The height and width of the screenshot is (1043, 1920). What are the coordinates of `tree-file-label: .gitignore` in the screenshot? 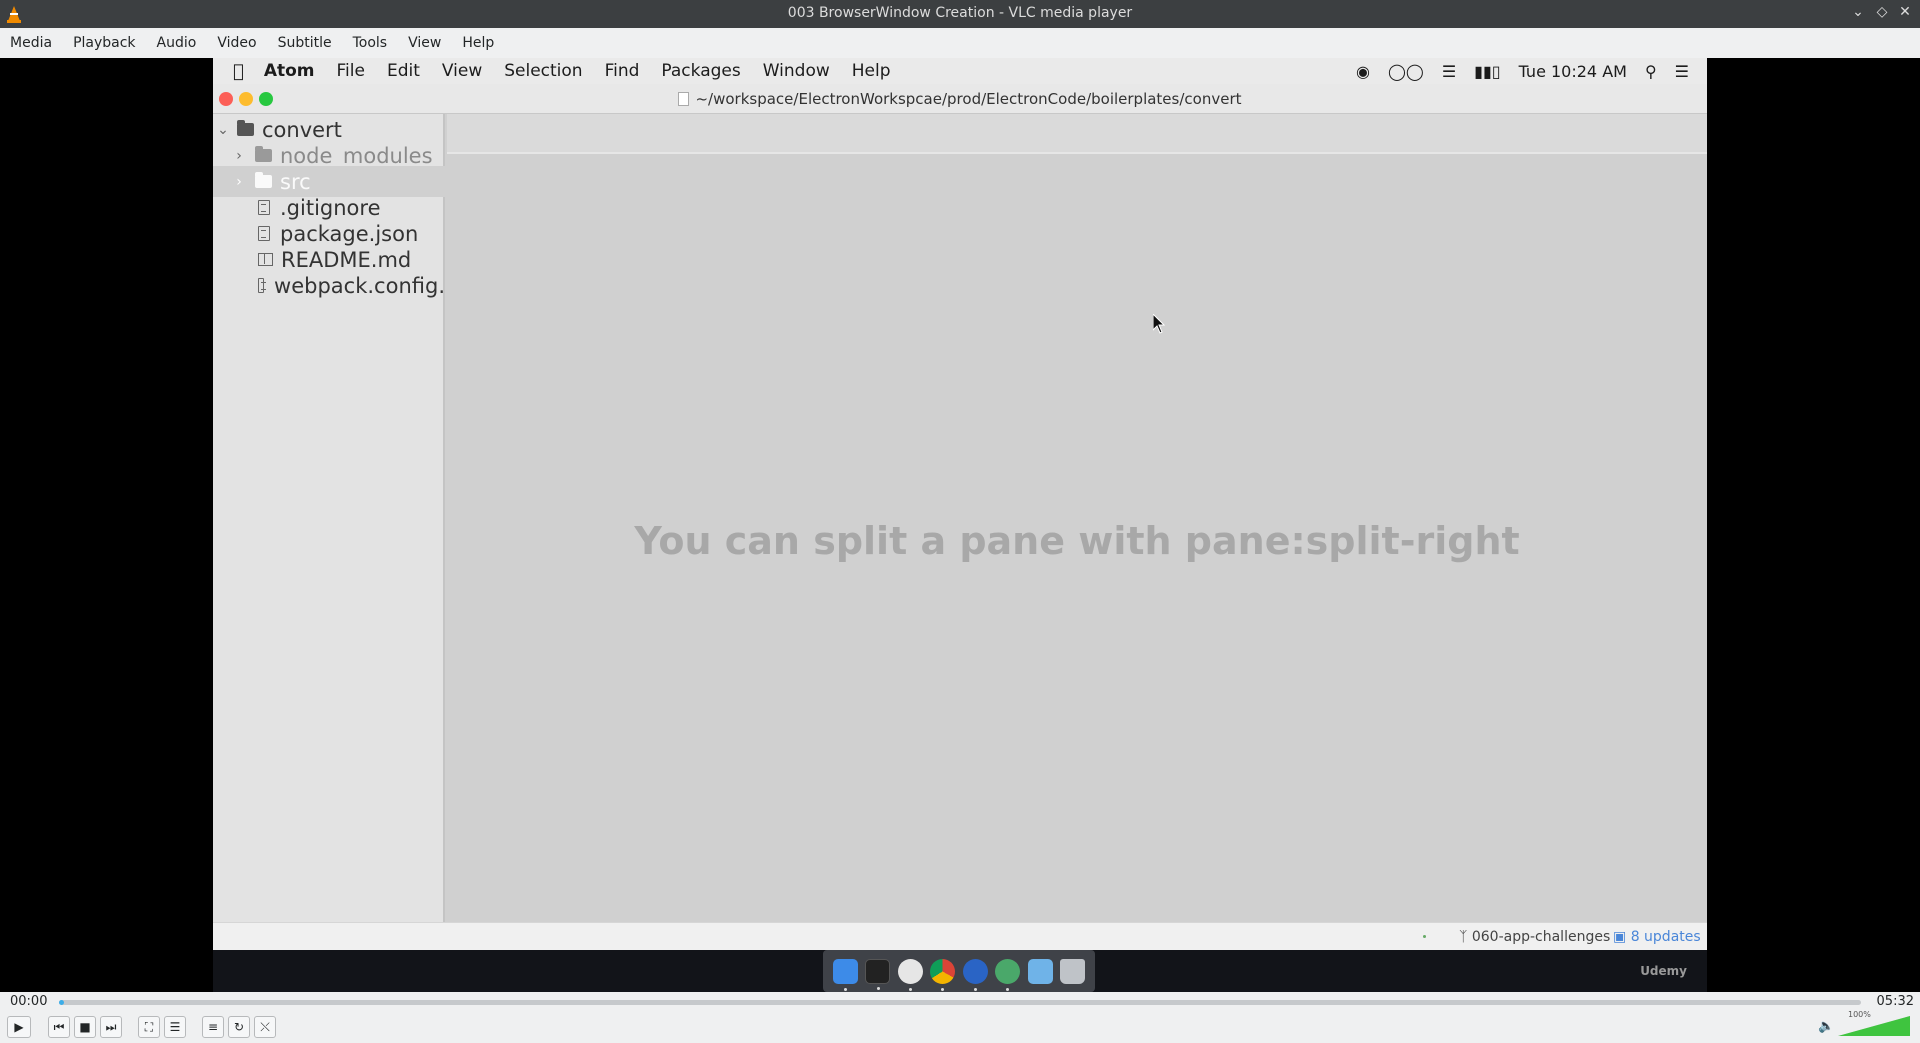 It's located at (330, 207).